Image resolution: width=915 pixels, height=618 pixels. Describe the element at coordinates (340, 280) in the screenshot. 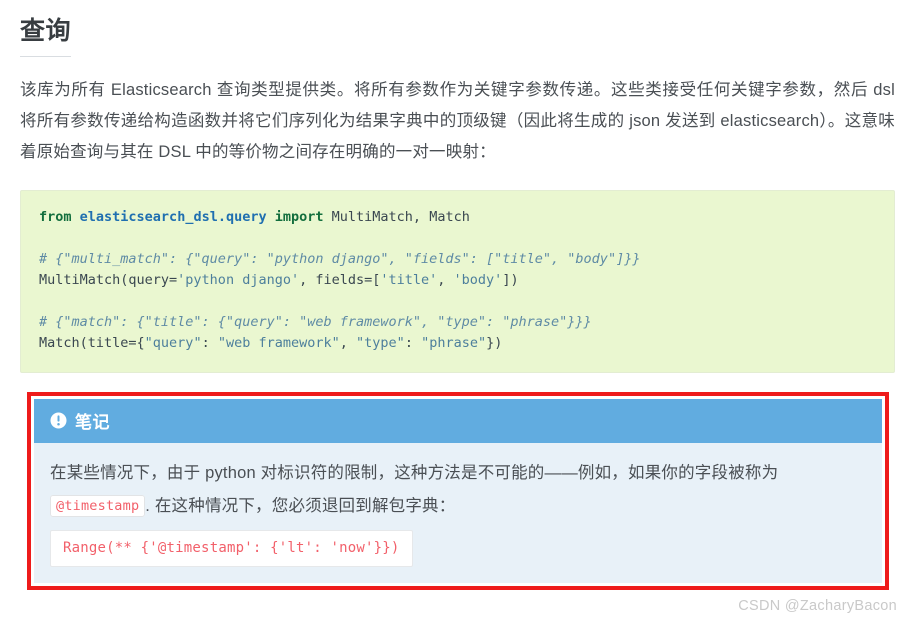

I see `code-multimatch-mid: , fields=[` at that location.